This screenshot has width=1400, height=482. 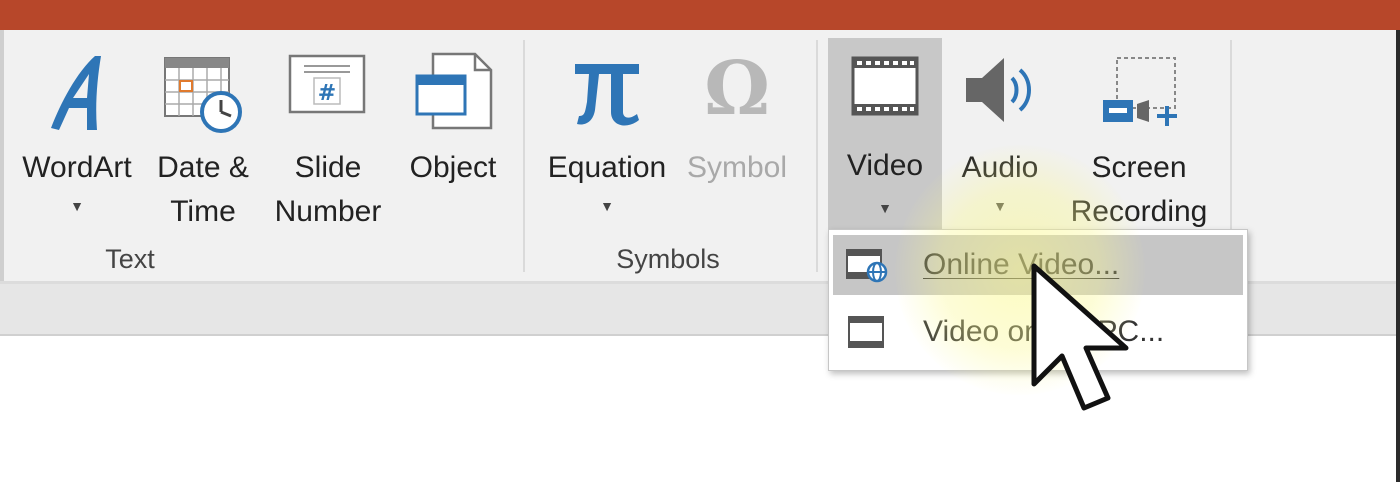 What do you see at coordinates (524, 156) in the screenshot?
I see `group-separator` at bounding box center [524, 156].